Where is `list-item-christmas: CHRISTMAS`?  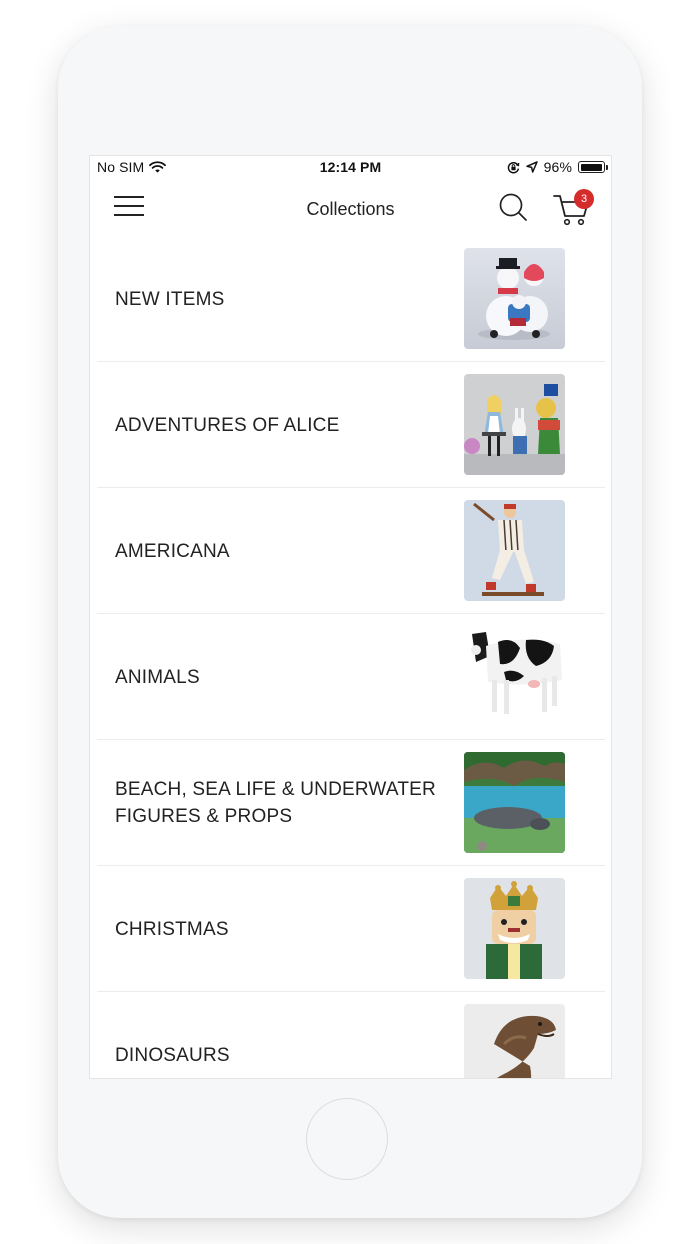 list-item-christmas: CHRISTMAS is located at coordinates (350, 929).